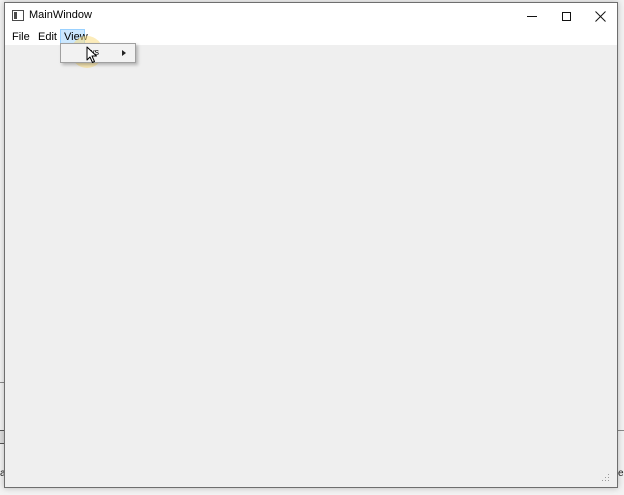 This screenshot has width=624, height=495. I want to click on title-bar: MainWindow, so click(311, 16).